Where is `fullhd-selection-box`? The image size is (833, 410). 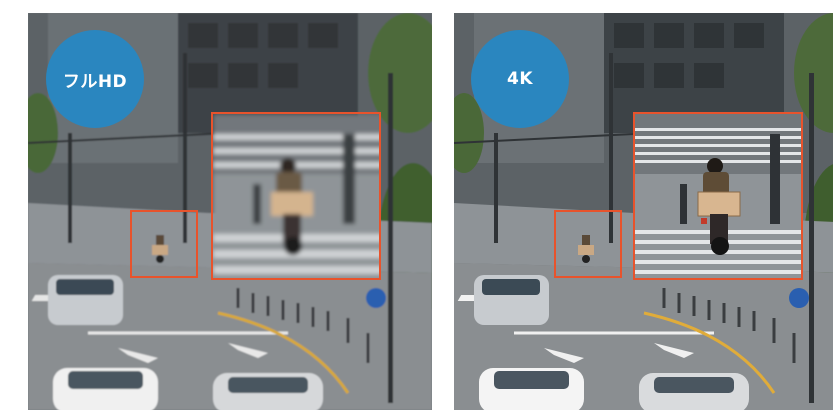
fullhd-selection-box is located at coordinates (164, 244).